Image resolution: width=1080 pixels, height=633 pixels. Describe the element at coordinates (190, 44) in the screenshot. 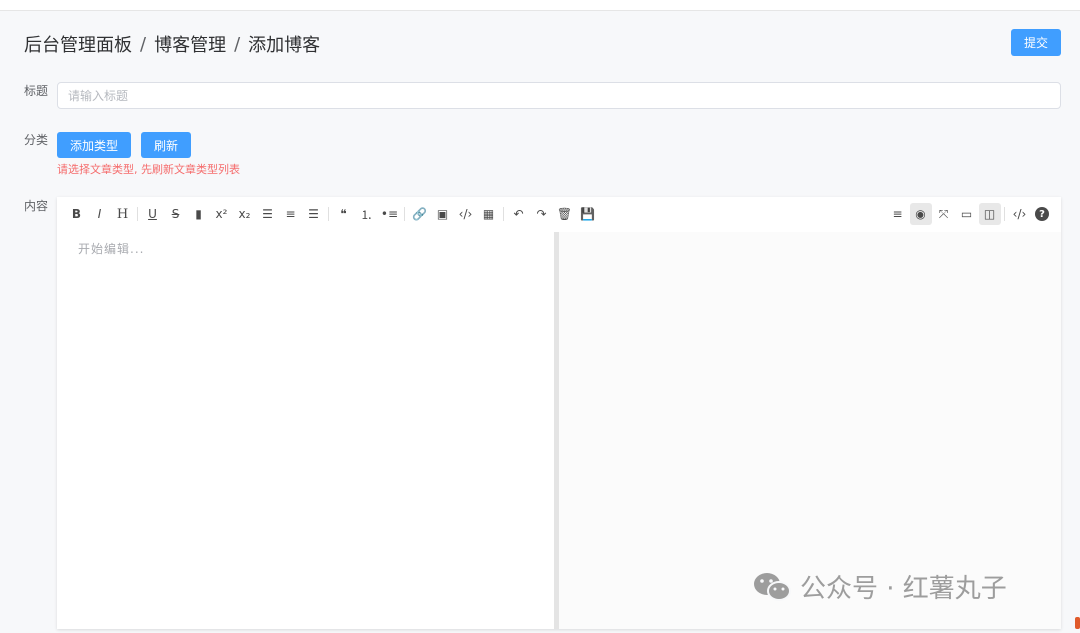

I see `breadcrumb-item-blog-management: 博客管理` at that location.